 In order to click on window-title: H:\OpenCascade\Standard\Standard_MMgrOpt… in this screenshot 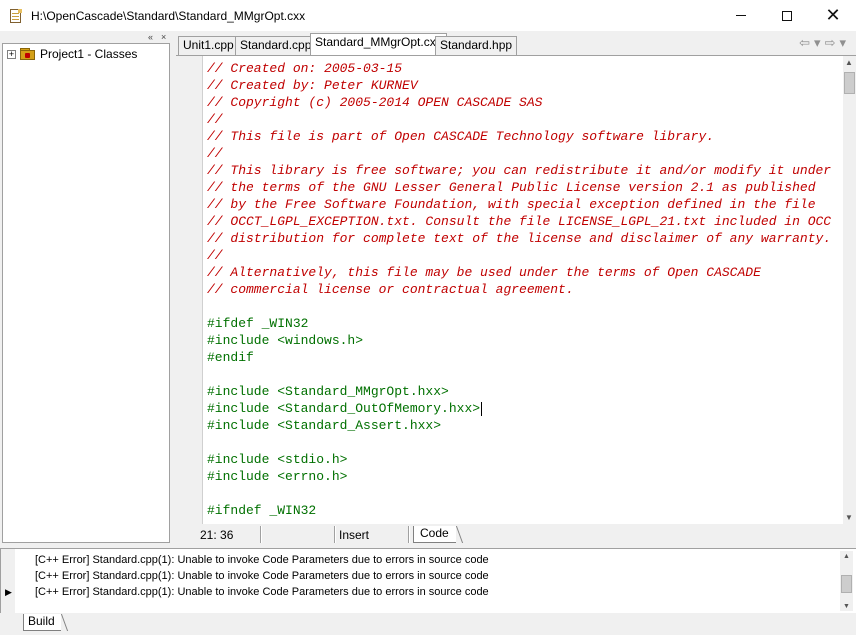, I will do `click(168, 15)`.